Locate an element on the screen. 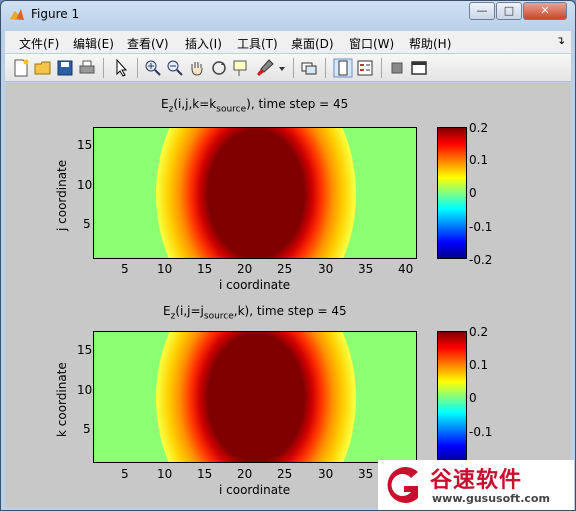  close-button: ✕ is located at coordinates (545, 11).